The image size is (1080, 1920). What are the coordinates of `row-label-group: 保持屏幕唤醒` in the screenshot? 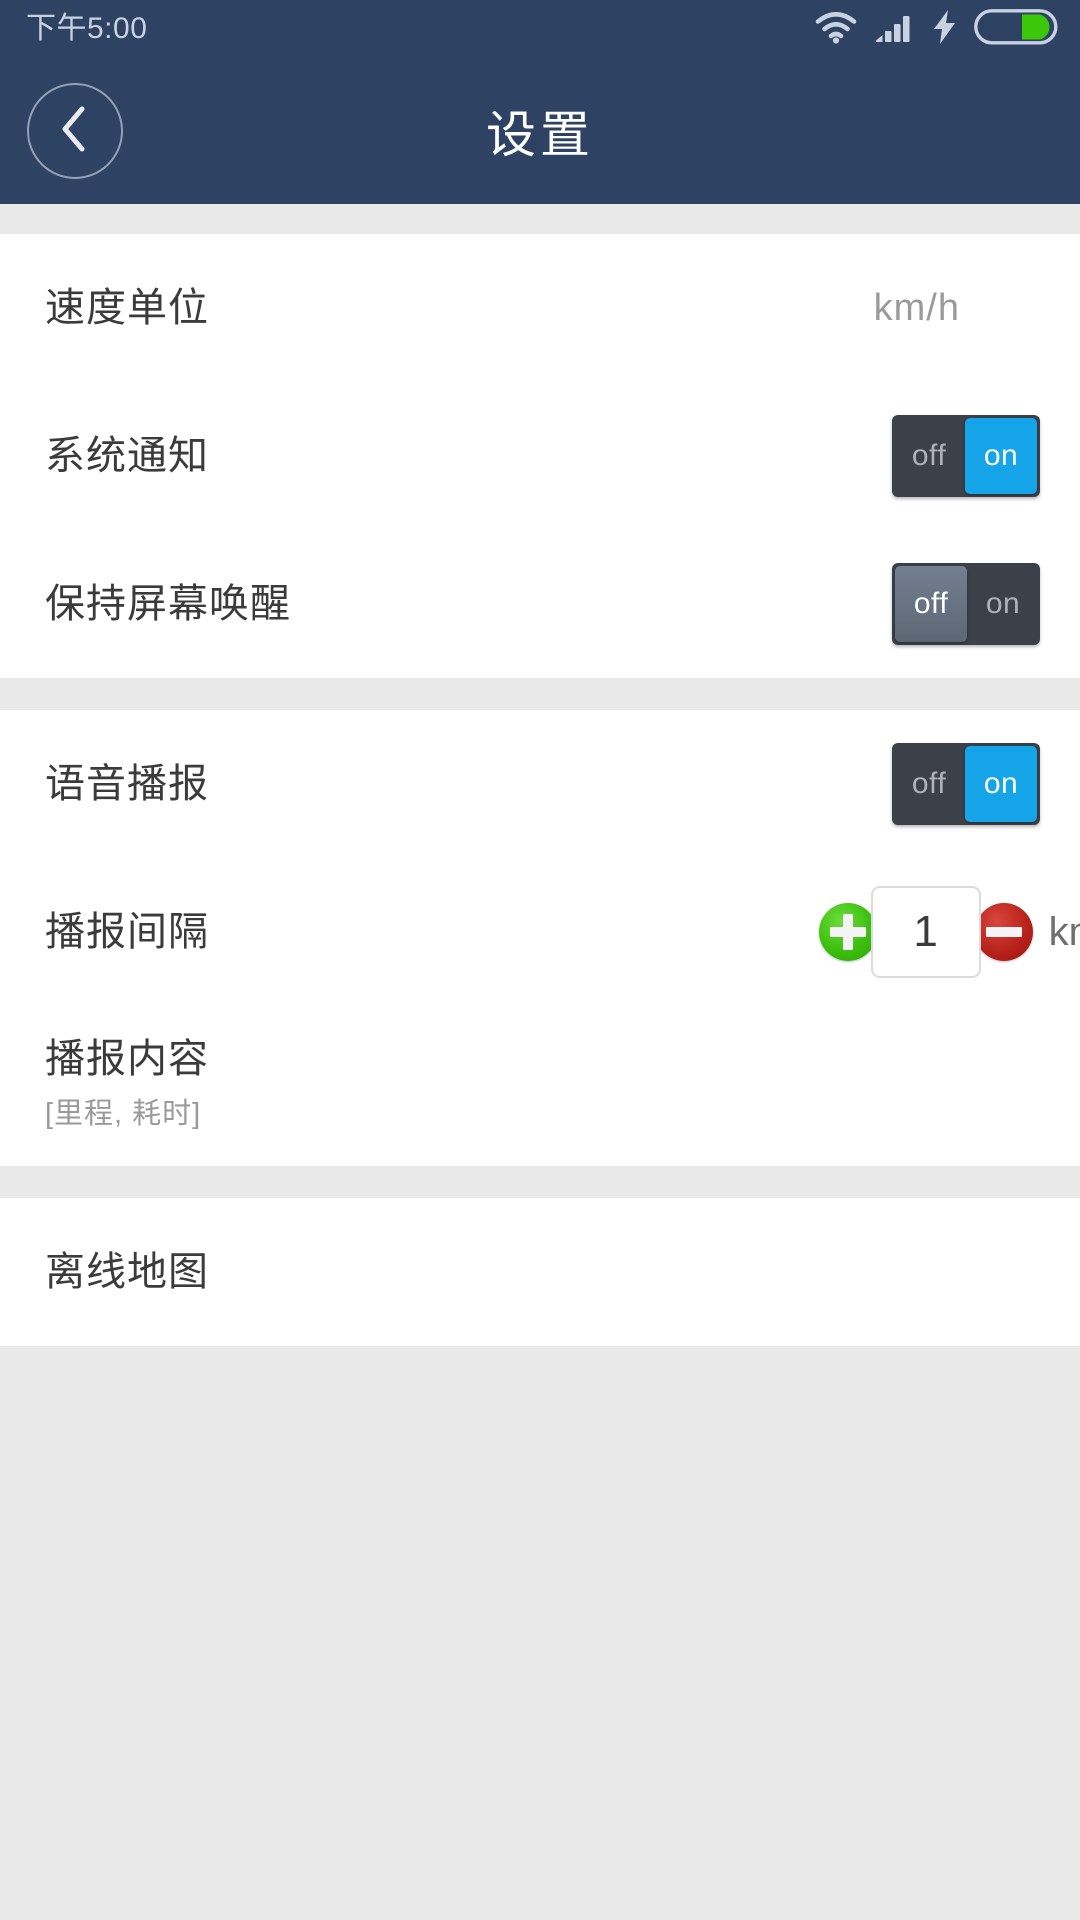 It's located at (168, 604).